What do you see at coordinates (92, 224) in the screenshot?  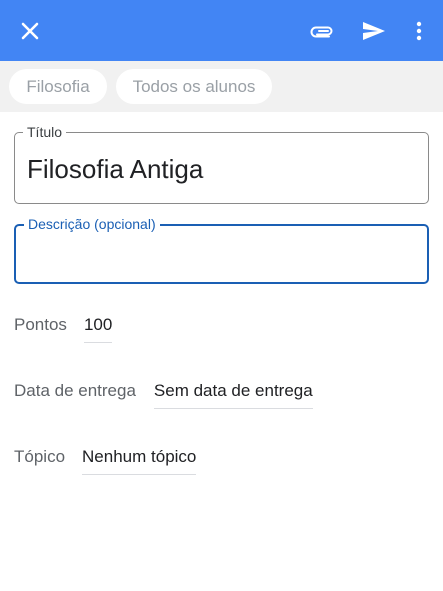 I see `description-field-label: Descrição (opcional)` at bounding box center [92, 224].